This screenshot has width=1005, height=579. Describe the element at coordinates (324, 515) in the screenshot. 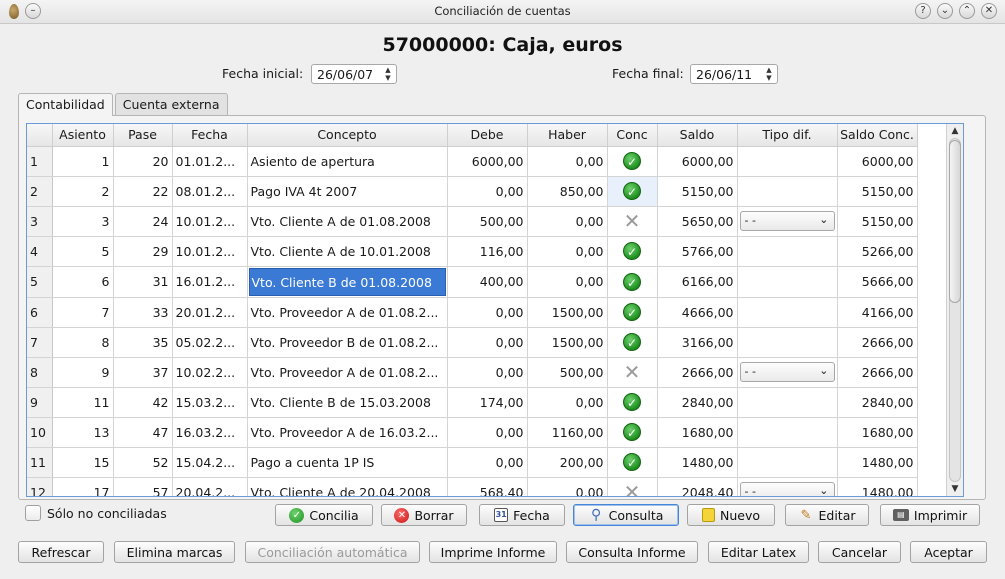

I see `concilia-button: ✓ Concilia` at that location.